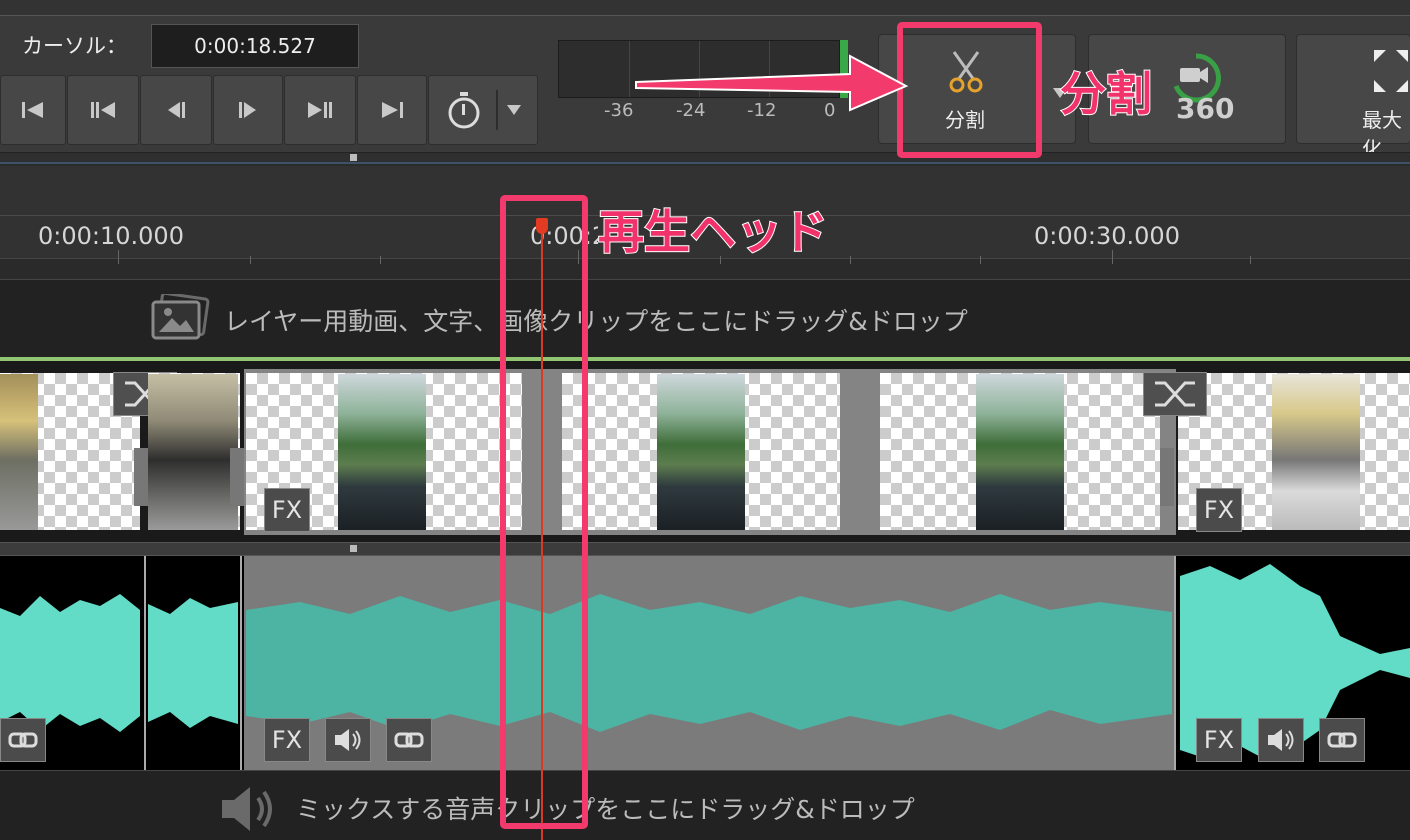  I want to click on go-to-start-button, so click(33, 110).